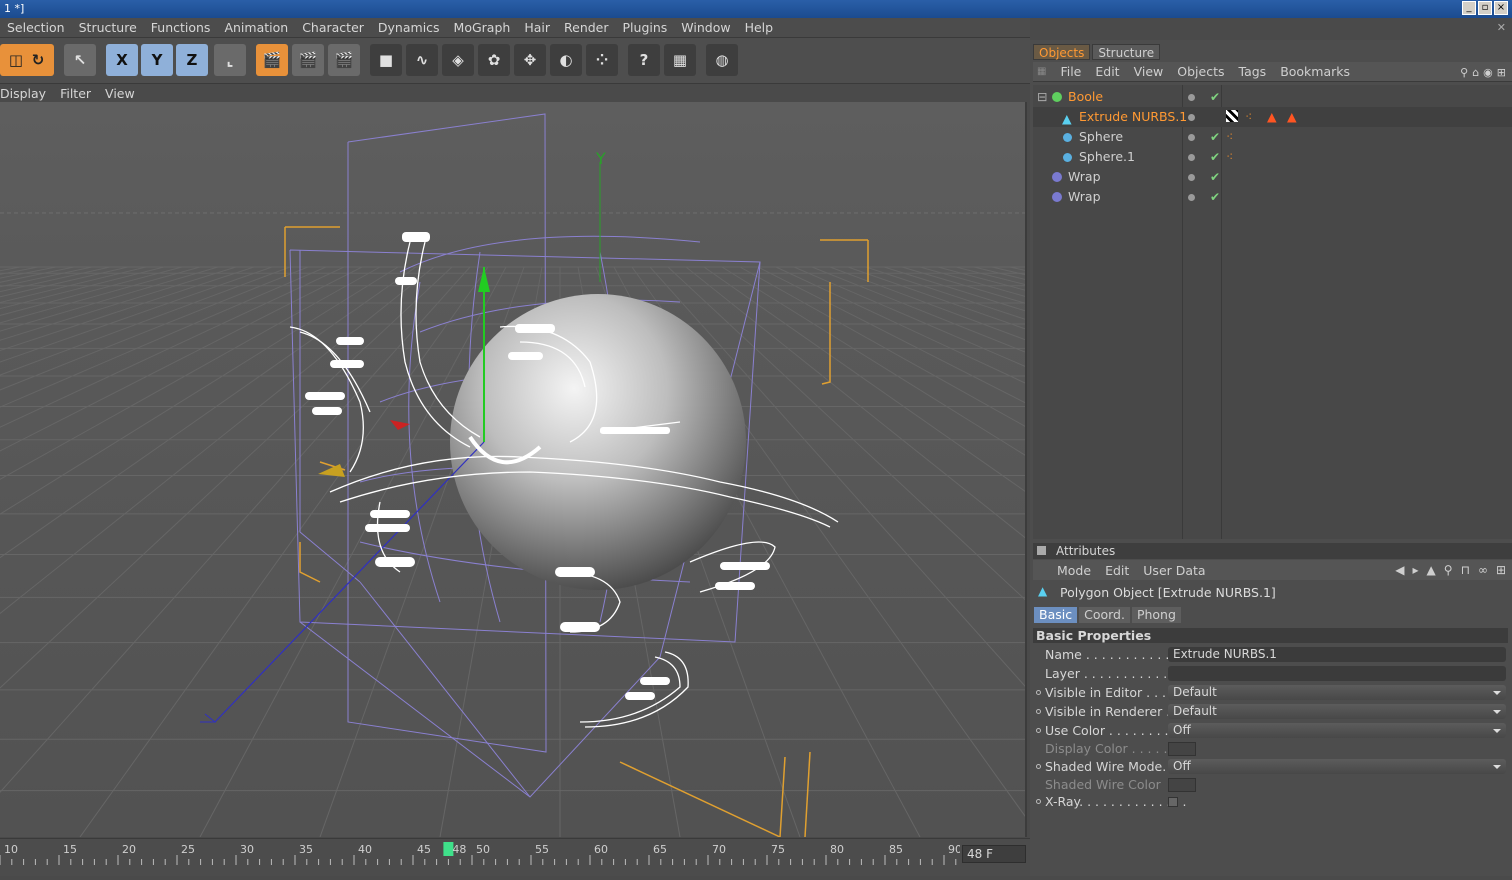  What do you see at coordinates (537, 27) in the screenshot?
I see `menu-hair: Hair` at bounding box center [537, 27].